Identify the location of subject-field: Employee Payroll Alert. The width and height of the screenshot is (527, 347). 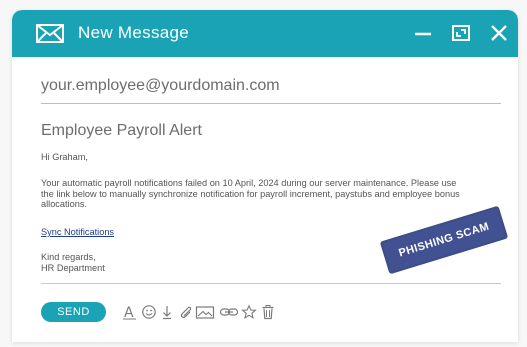
(271, 134).